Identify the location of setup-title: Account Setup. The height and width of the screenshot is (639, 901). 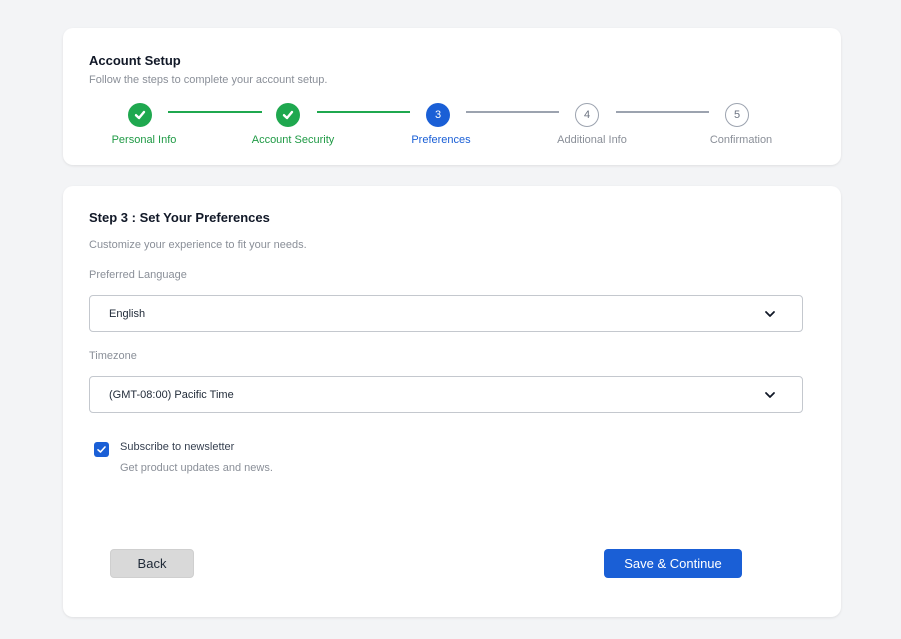
(135, 60).